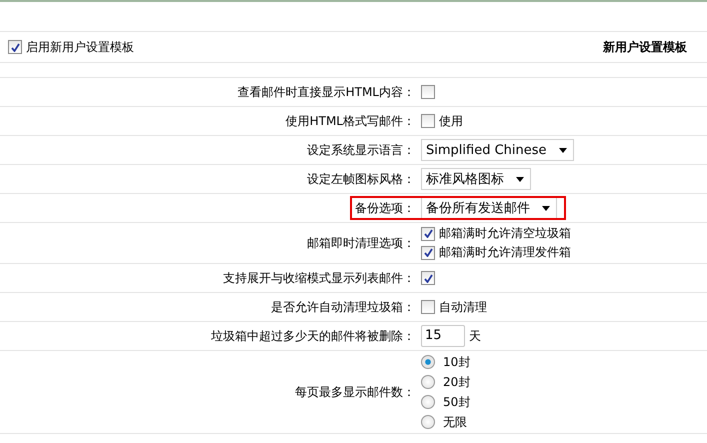 This screenshot has width=707, height=443. What do you see at coordinates (318, 278) in the screenshot?
I see `setting-label: 支持展开与收缩模式显示列表邮件：` at bounding box center [318, 278].